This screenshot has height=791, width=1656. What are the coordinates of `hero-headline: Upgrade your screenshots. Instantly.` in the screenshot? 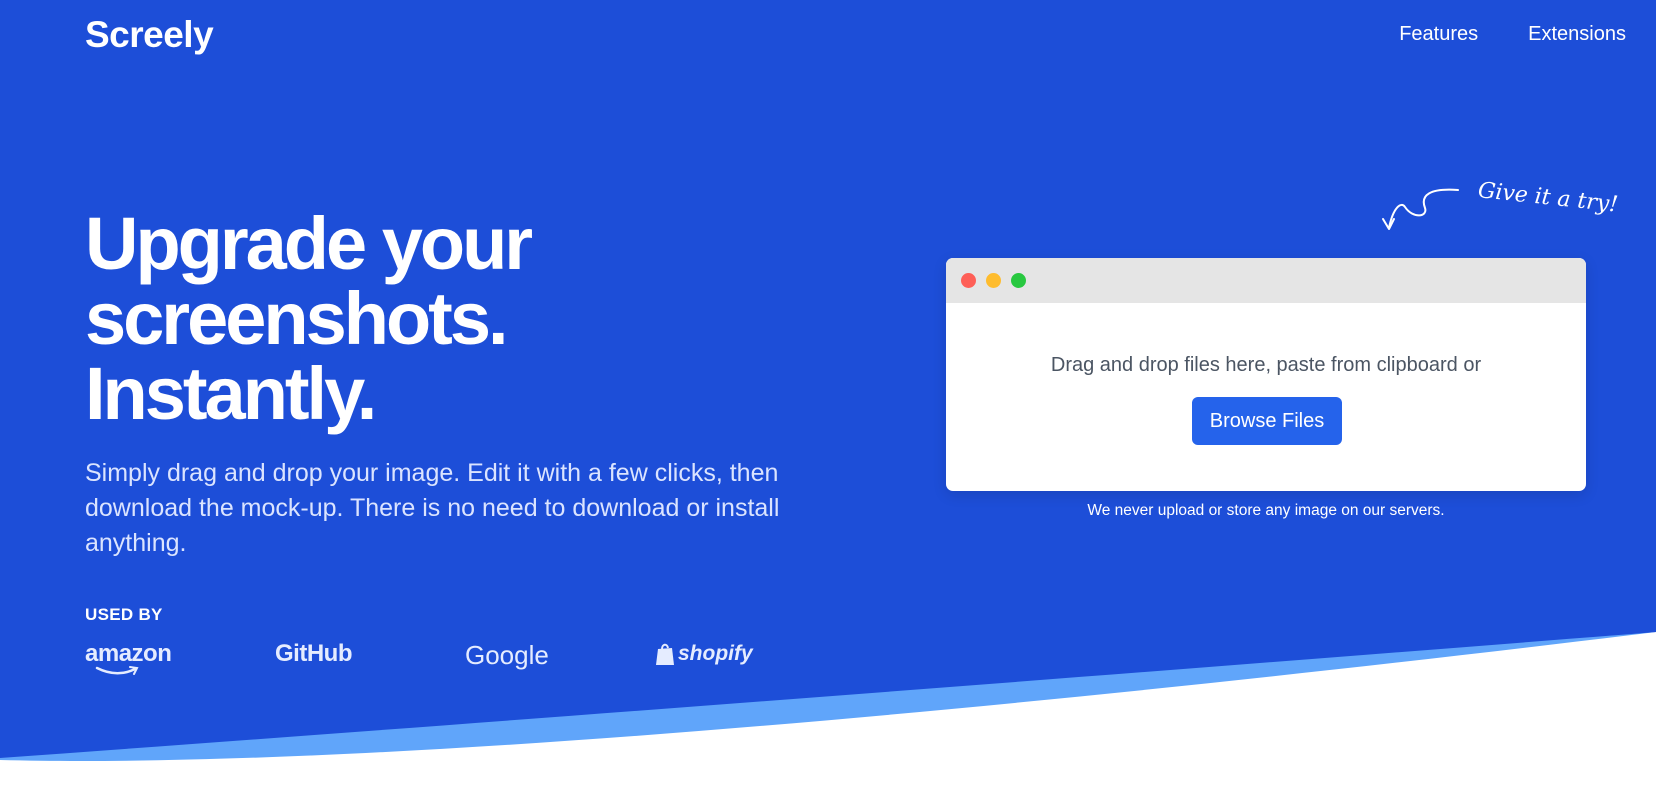 It's located at (309, 318).